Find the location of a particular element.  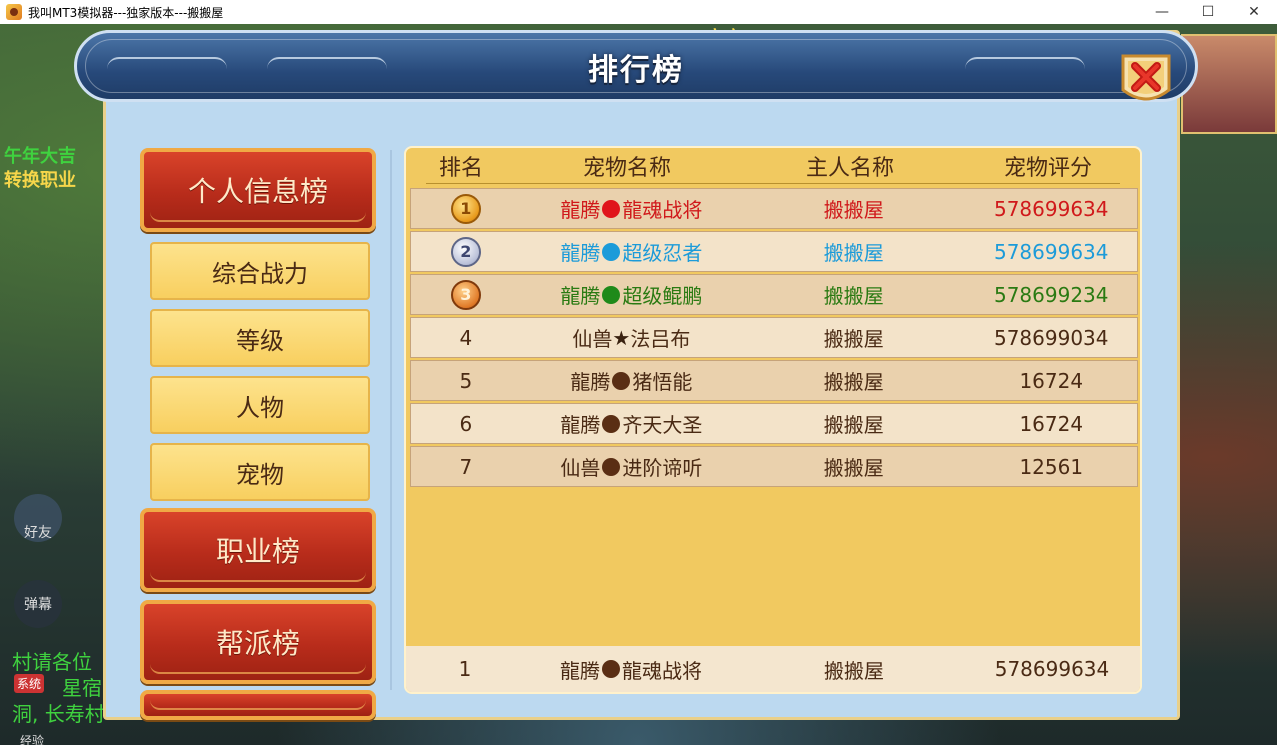

pet-name-cell: 龍腾 齐天大圣 is located at coordinates (631, 423).